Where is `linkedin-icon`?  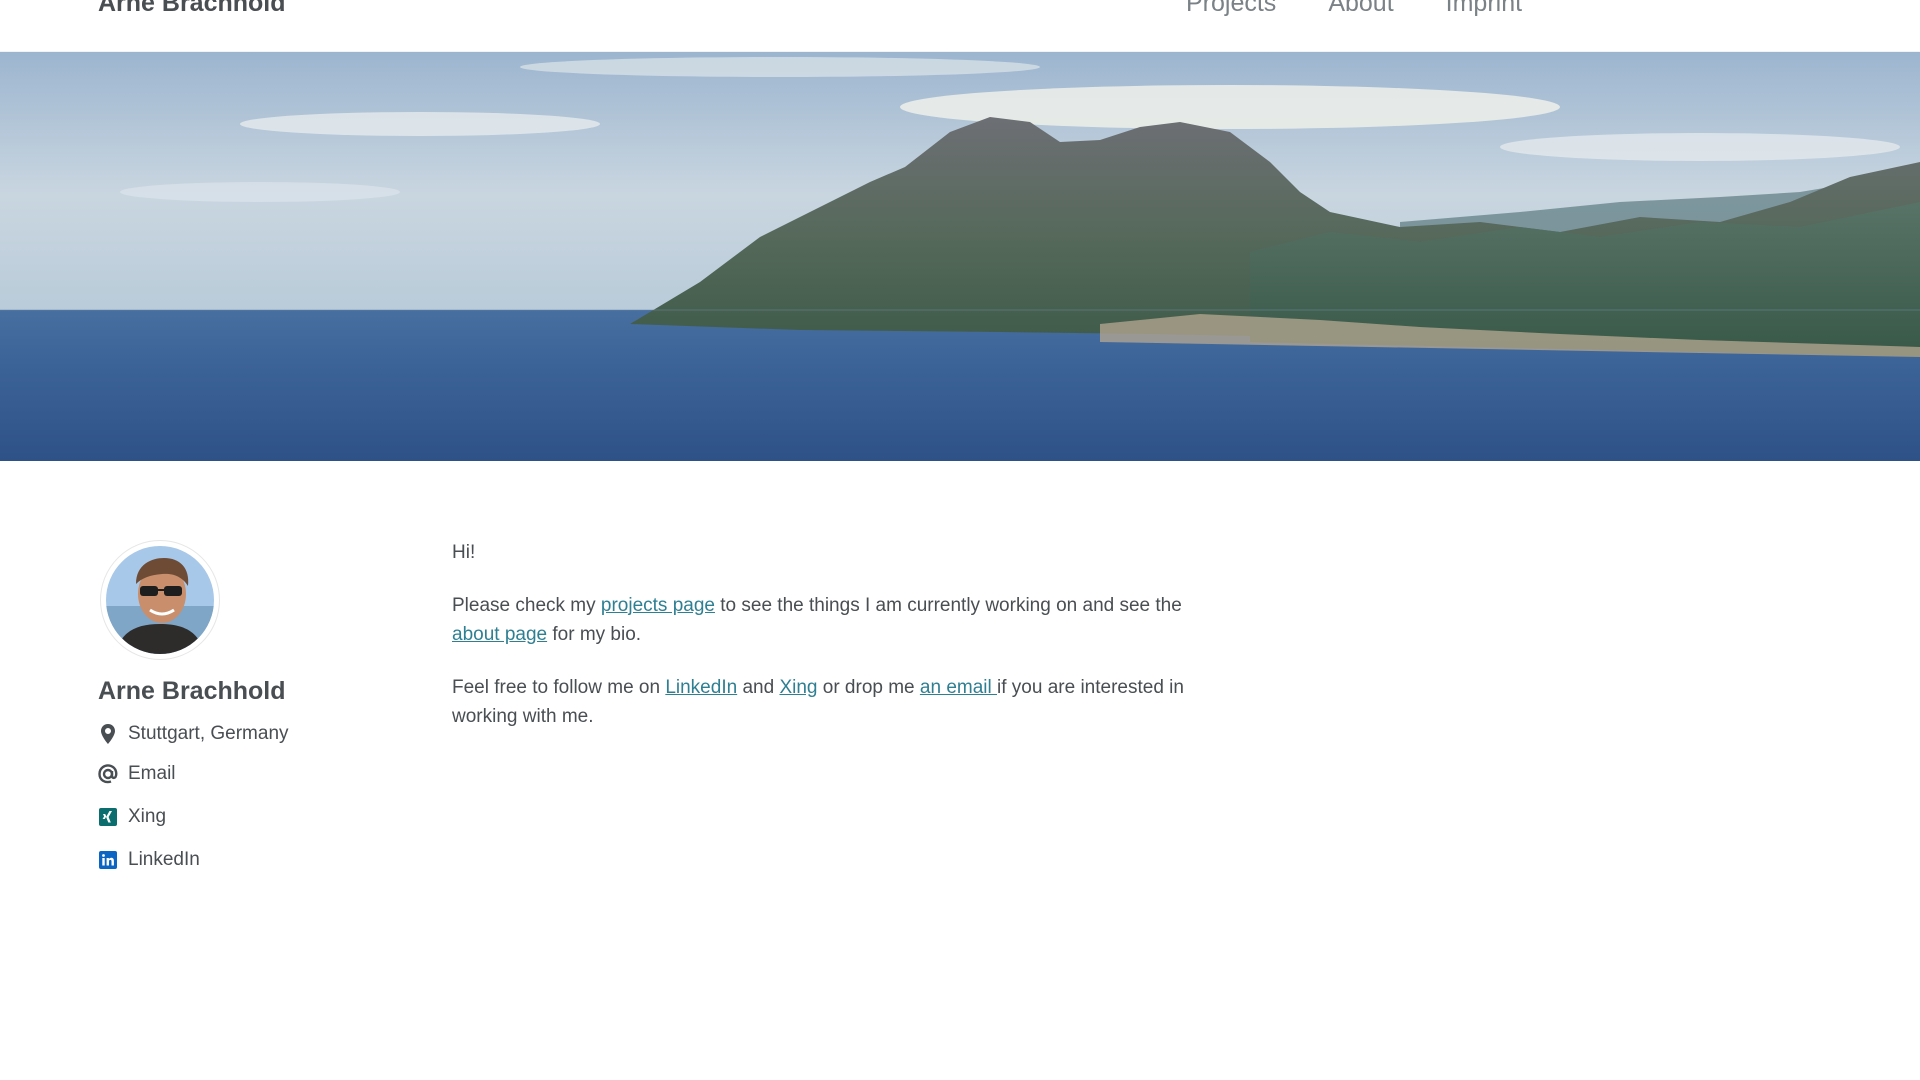
linkedin-icon is located at coordinates (108, 860).